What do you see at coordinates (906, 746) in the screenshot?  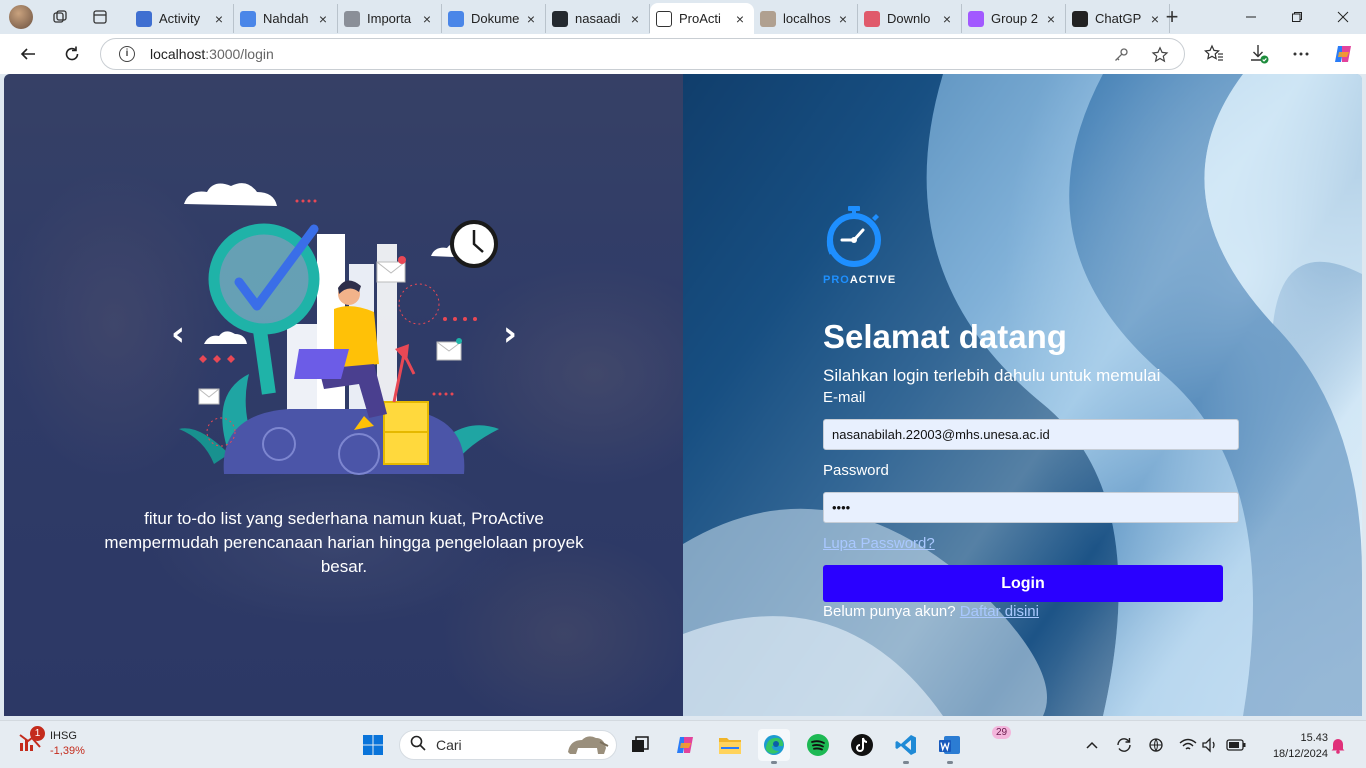 I see `vscode-icon` at bounding box center [906, 746].